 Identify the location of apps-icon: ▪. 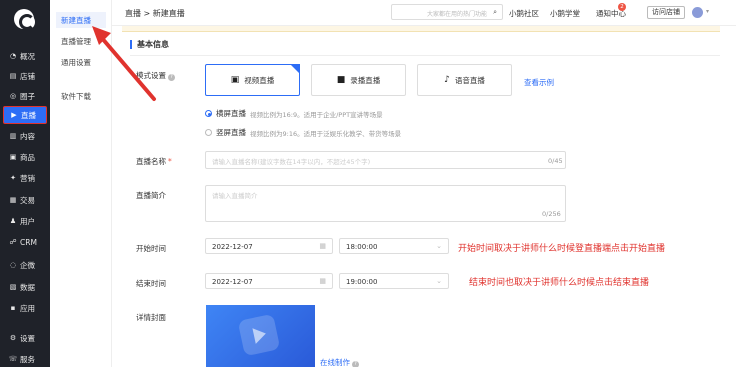
(13, 308).